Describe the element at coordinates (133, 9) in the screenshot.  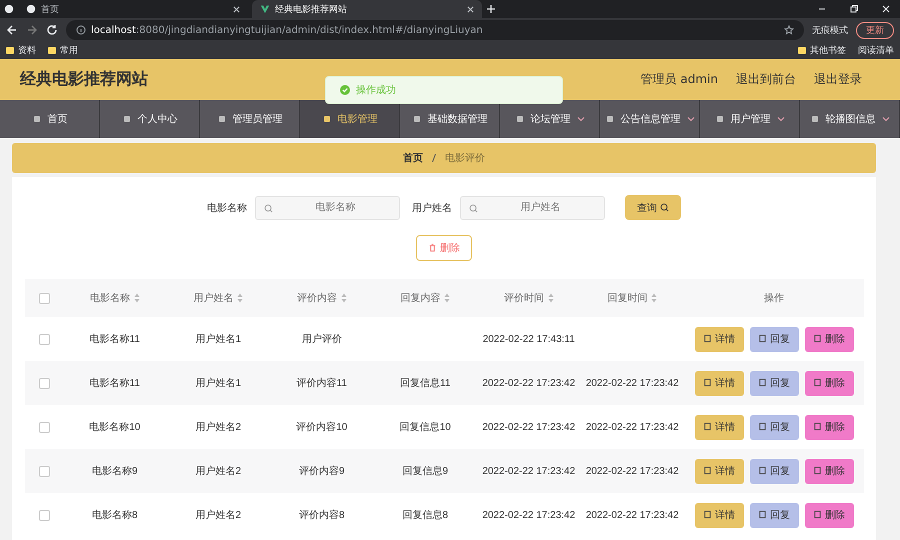
I see `browser-tab: 首页` at that location.